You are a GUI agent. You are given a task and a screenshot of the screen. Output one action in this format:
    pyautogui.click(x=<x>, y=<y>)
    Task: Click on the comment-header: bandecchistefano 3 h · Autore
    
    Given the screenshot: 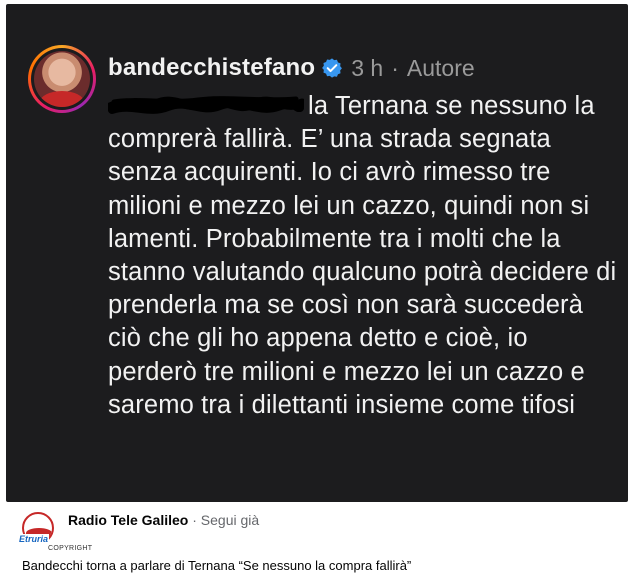 What is the action you would take?
    pyautogui.click(x=291, y=68)
    